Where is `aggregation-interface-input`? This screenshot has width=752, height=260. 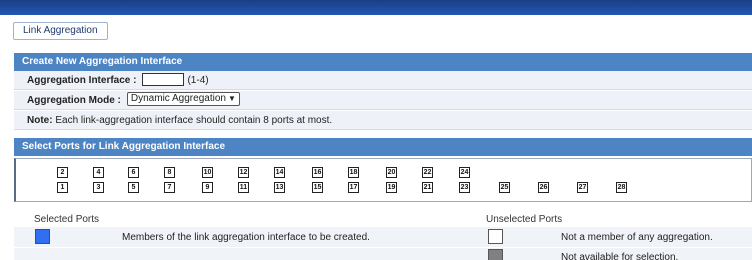
aggregation-interface-input is located at coordinates (163, 79).